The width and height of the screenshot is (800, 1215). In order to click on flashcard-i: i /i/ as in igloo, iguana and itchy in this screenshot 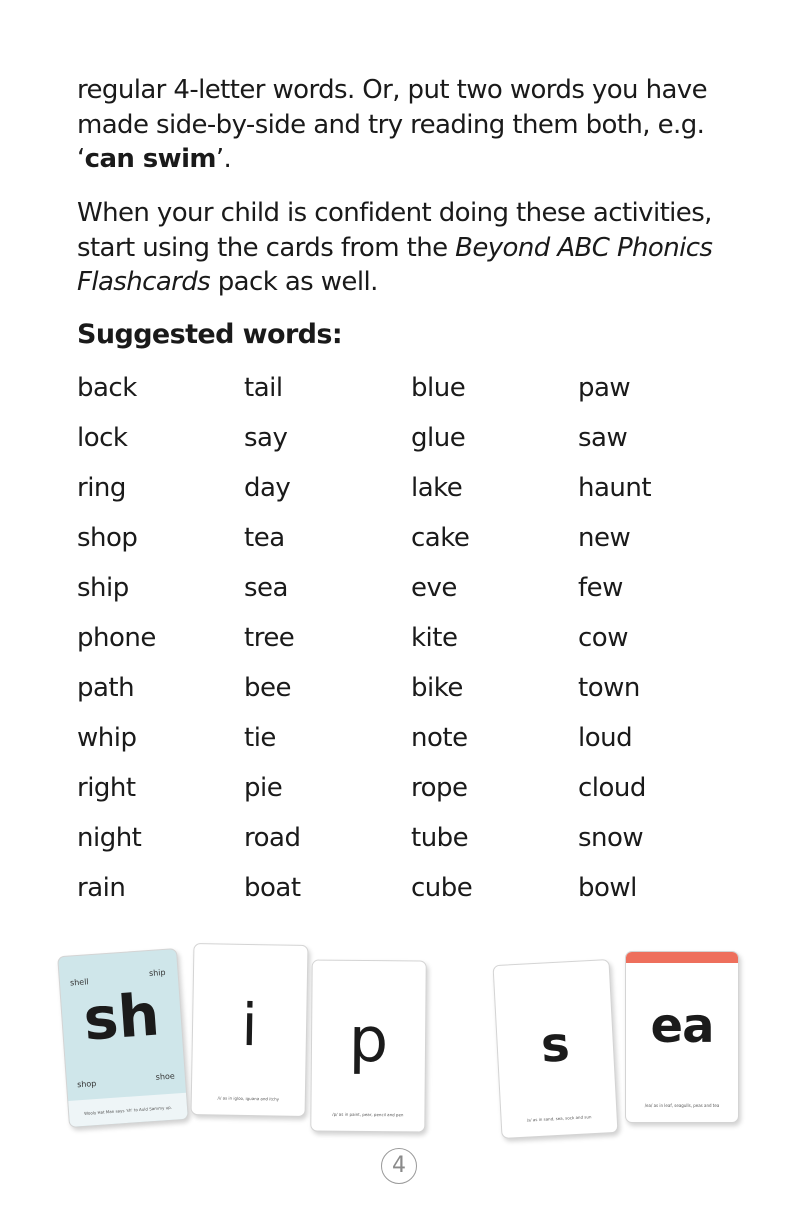, I will do `click(249, 1030)`.